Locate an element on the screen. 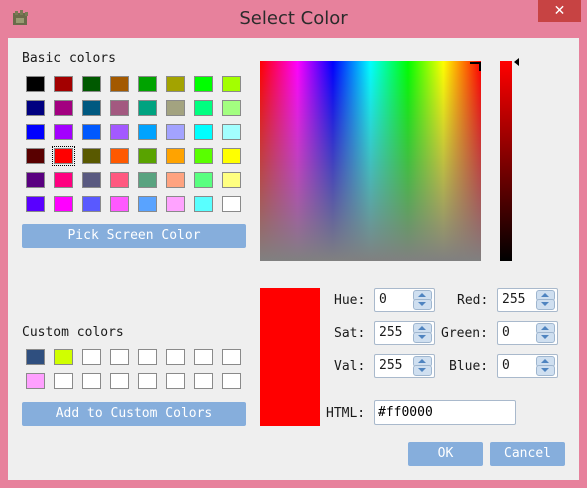 The height and width of the screenshot is (488, 587). sat-spinbox: 255 is located at coordinates (404, 333).